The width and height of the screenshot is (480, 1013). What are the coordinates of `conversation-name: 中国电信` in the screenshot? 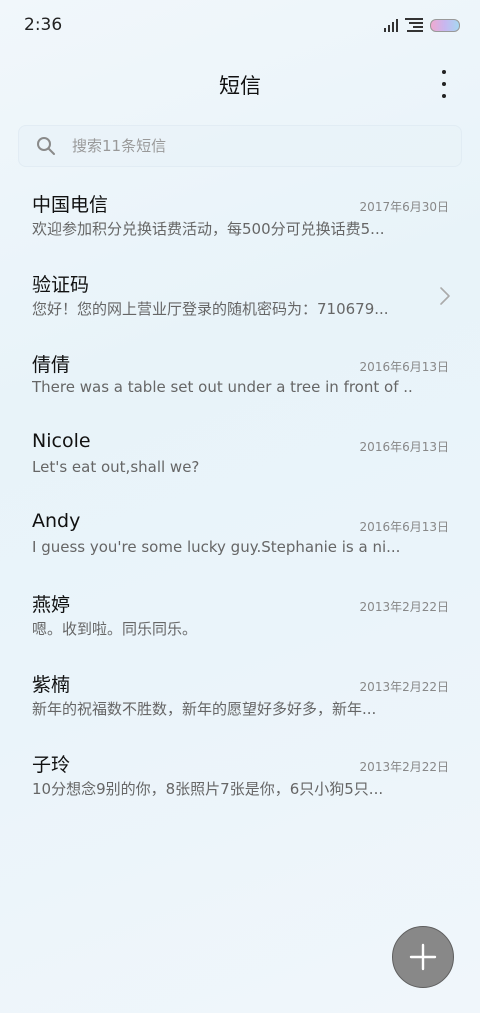 It's located at (70, 205).